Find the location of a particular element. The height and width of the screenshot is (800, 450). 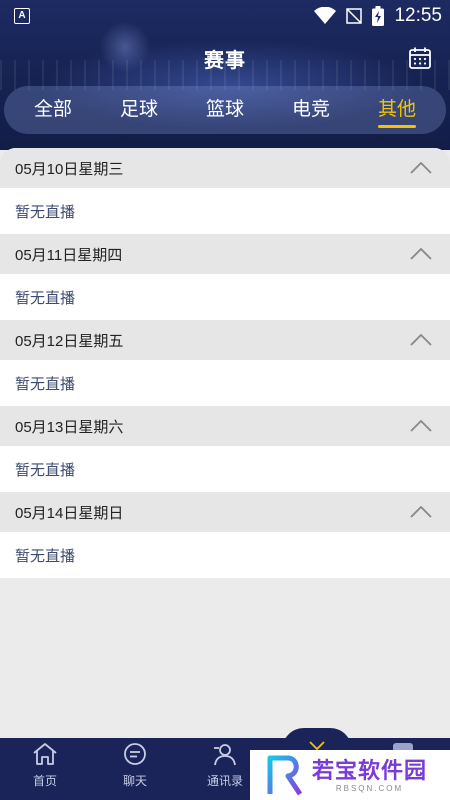

day-header: 05月13日星期六 is located at coordinates (225, 426).